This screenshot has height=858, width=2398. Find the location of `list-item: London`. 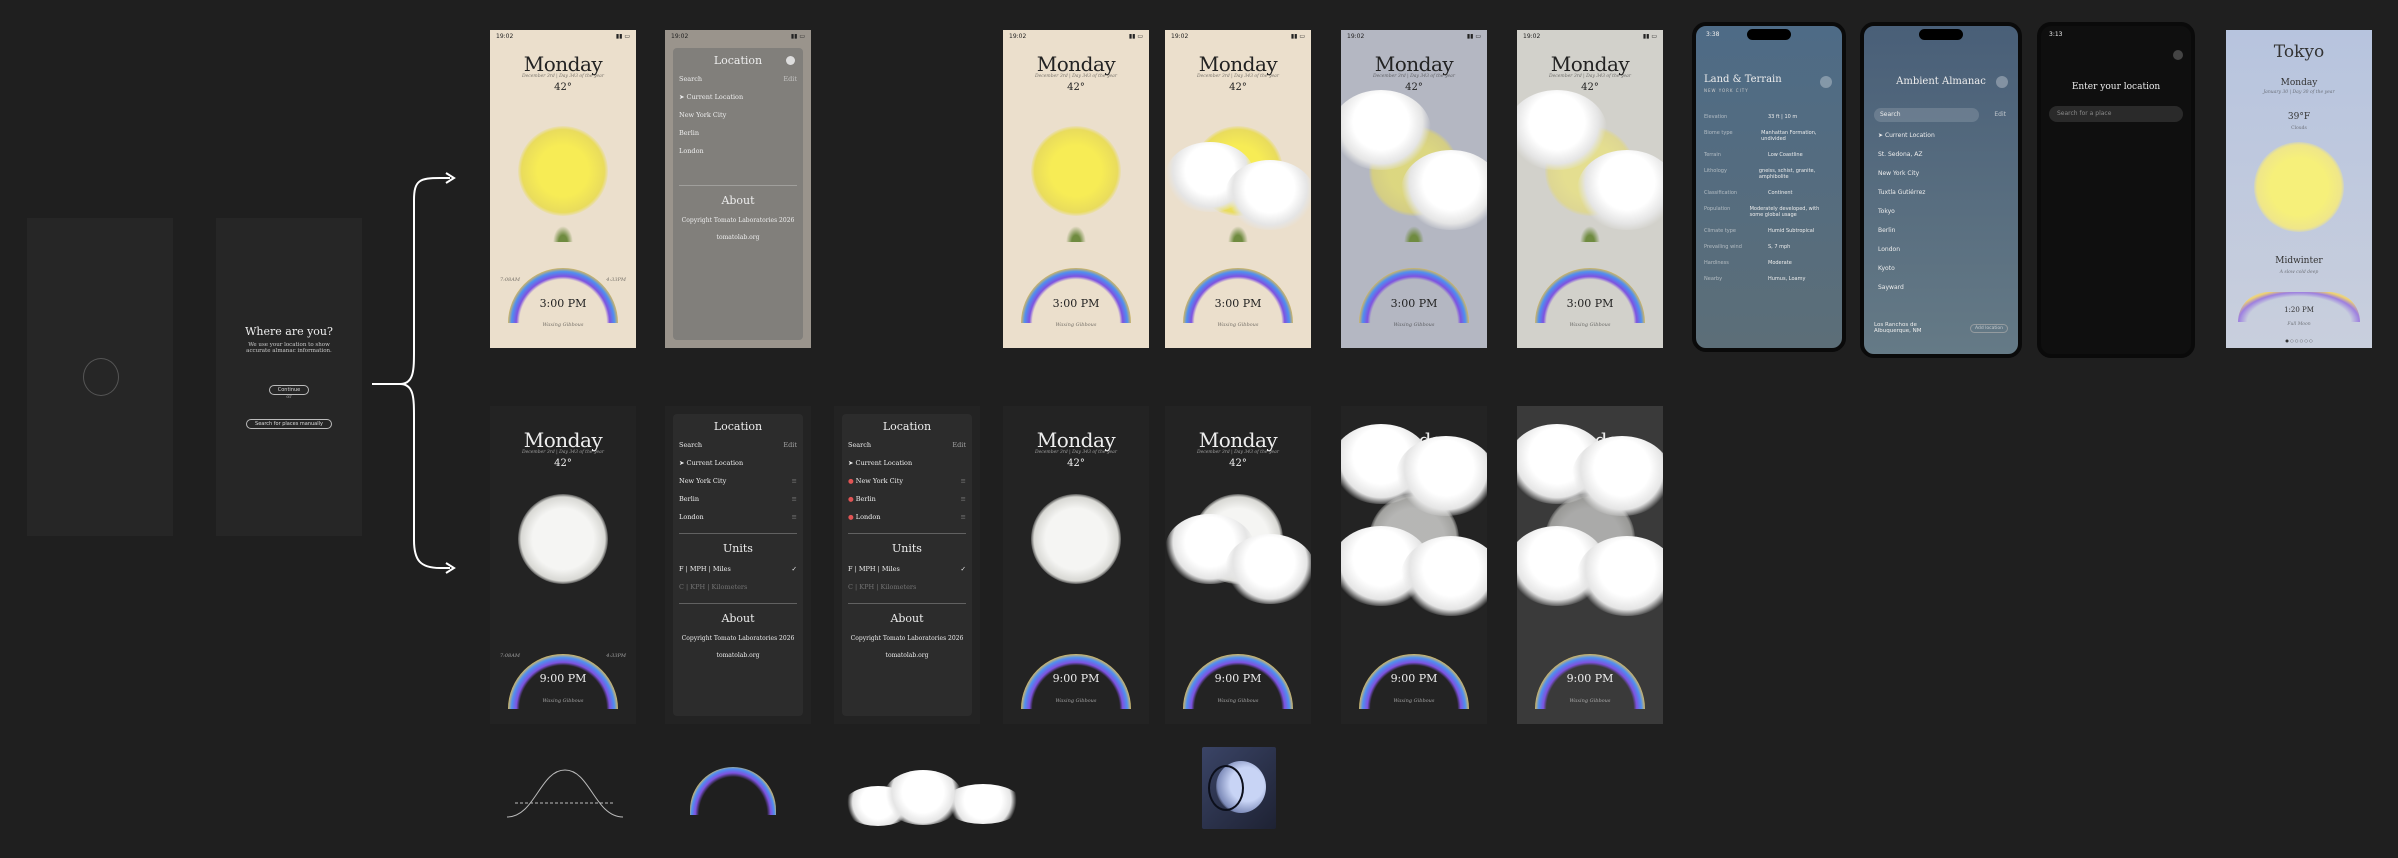

list-item: London is located at coordinates (1906, 249).